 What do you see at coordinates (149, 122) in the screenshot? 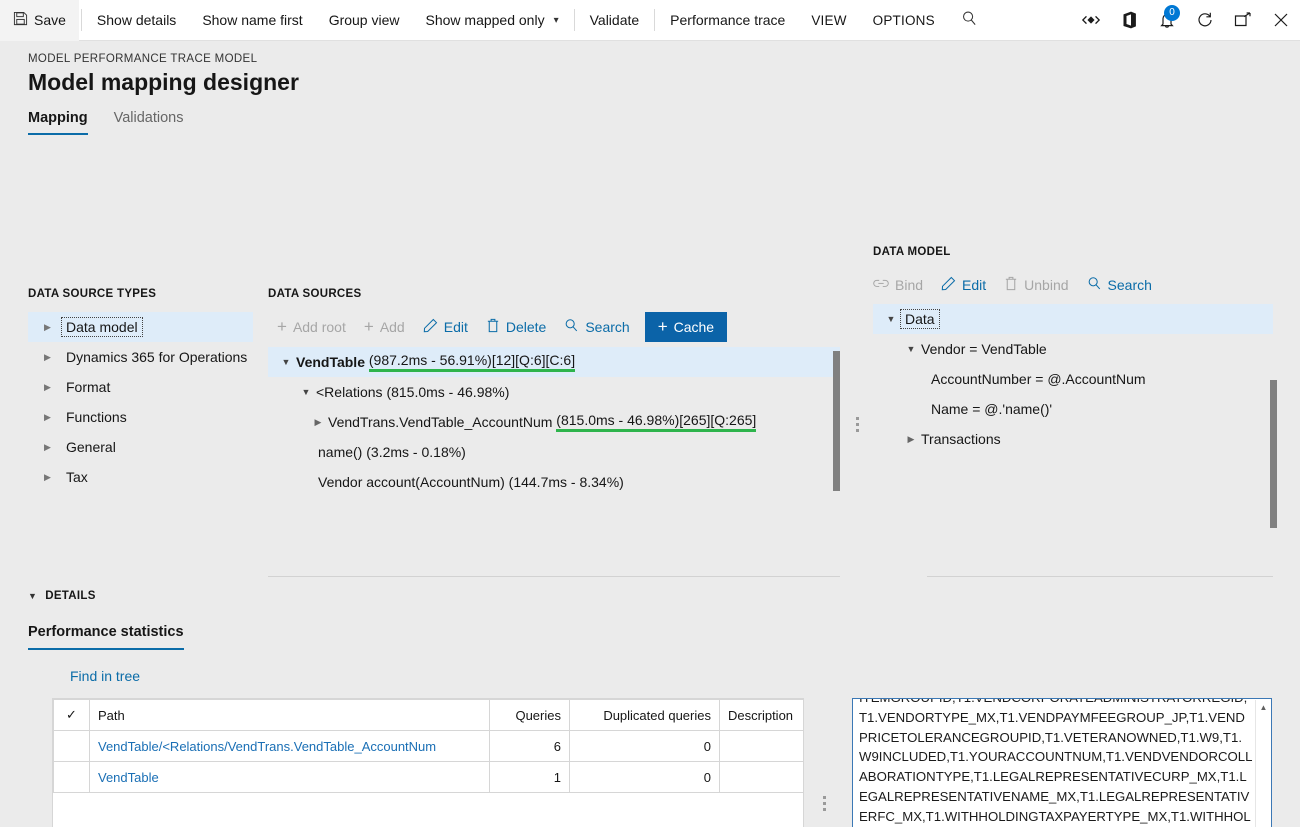
I see `tab-validations: Validations` at bounding box center [149, 122].